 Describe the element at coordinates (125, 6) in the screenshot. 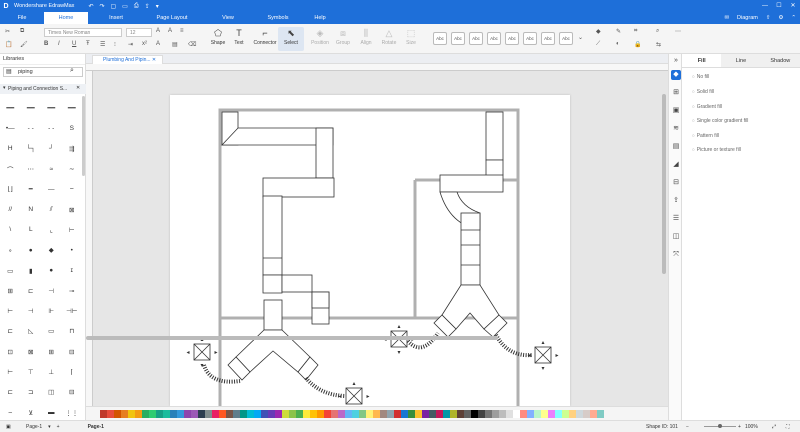

I see `open-folder-icon: ▭` at that location.